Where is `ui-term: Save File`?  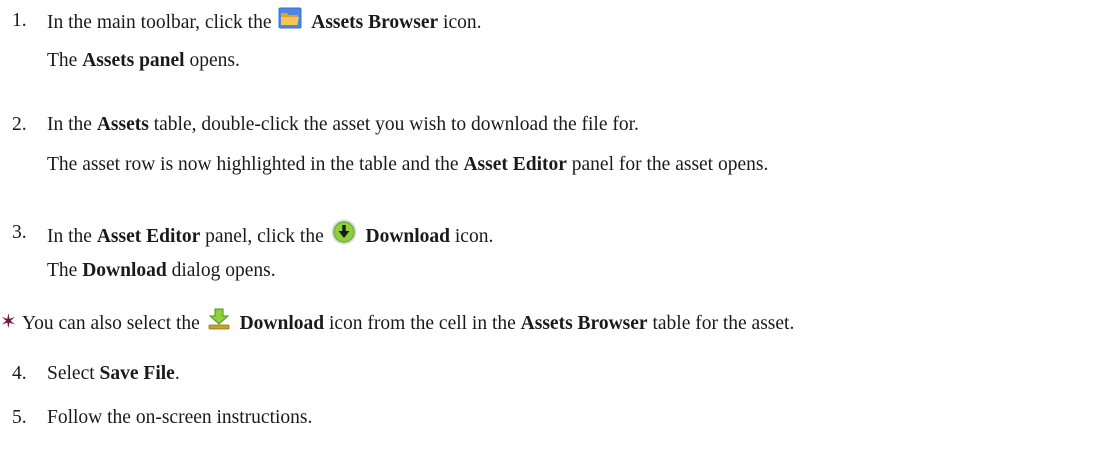
ui-term: Save File is located at coordinates (137, 373).